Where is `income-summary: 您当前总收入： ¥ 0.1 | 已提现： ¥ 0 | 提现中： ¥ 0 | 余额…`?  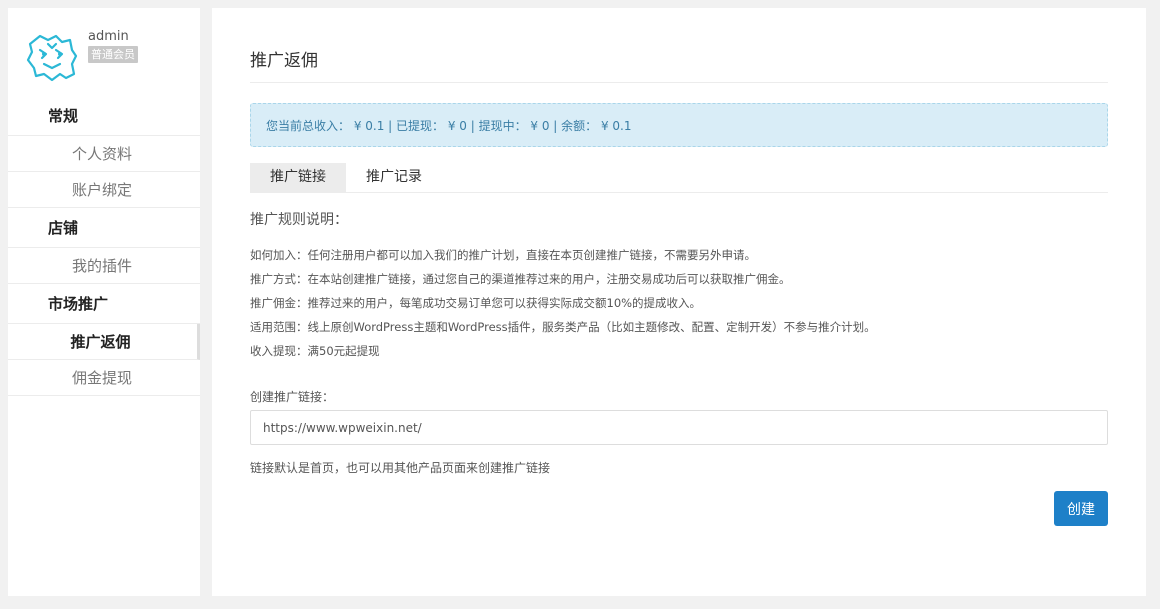
income-summary: 您当前总收入： ¥ 0.1 | 已提现： ¥ 0 | 提现中： ¥ 0 | 余额… is located at coordinates (679, 125).